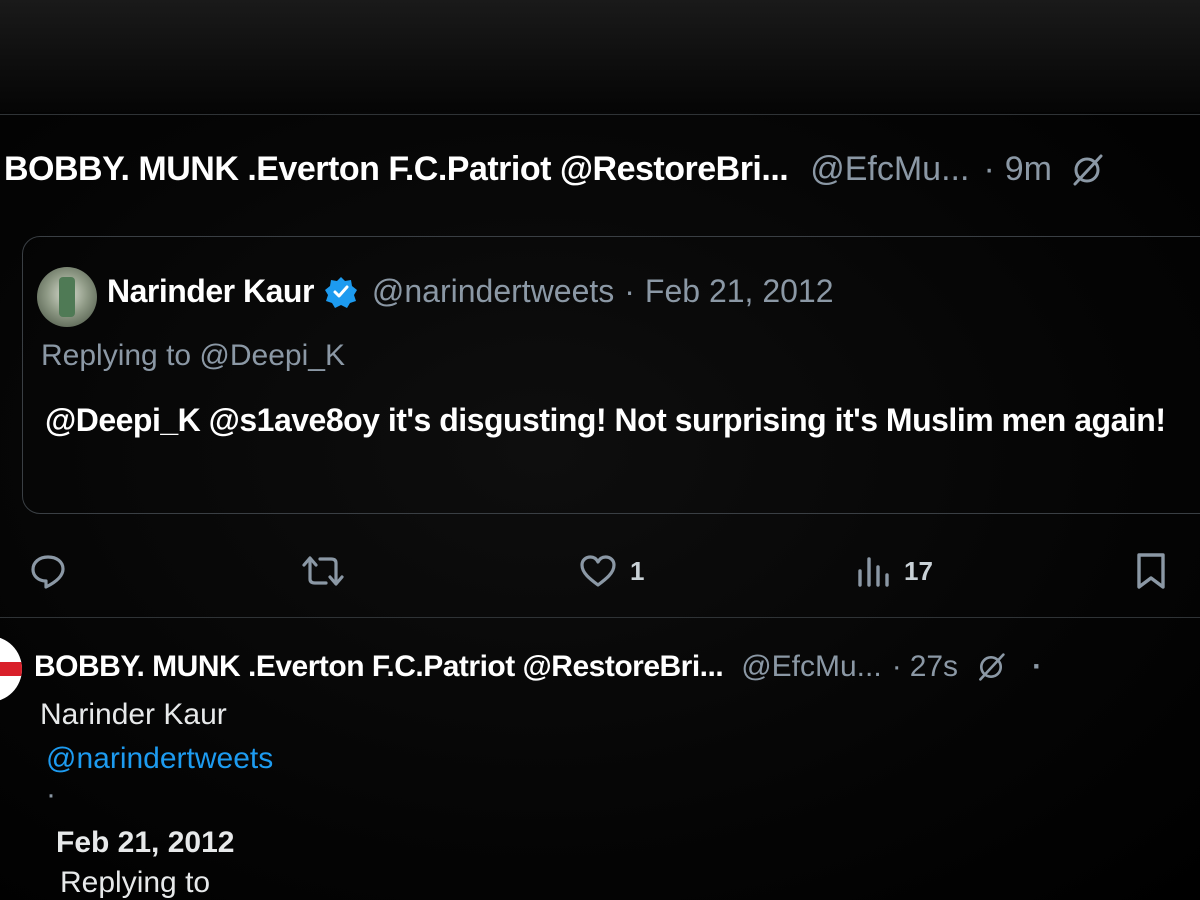  What do you see at coordinates (739, 291) in the screenshot?
I see `quoted-date: Feb 21, 2012` at bounding box center [739, 291].